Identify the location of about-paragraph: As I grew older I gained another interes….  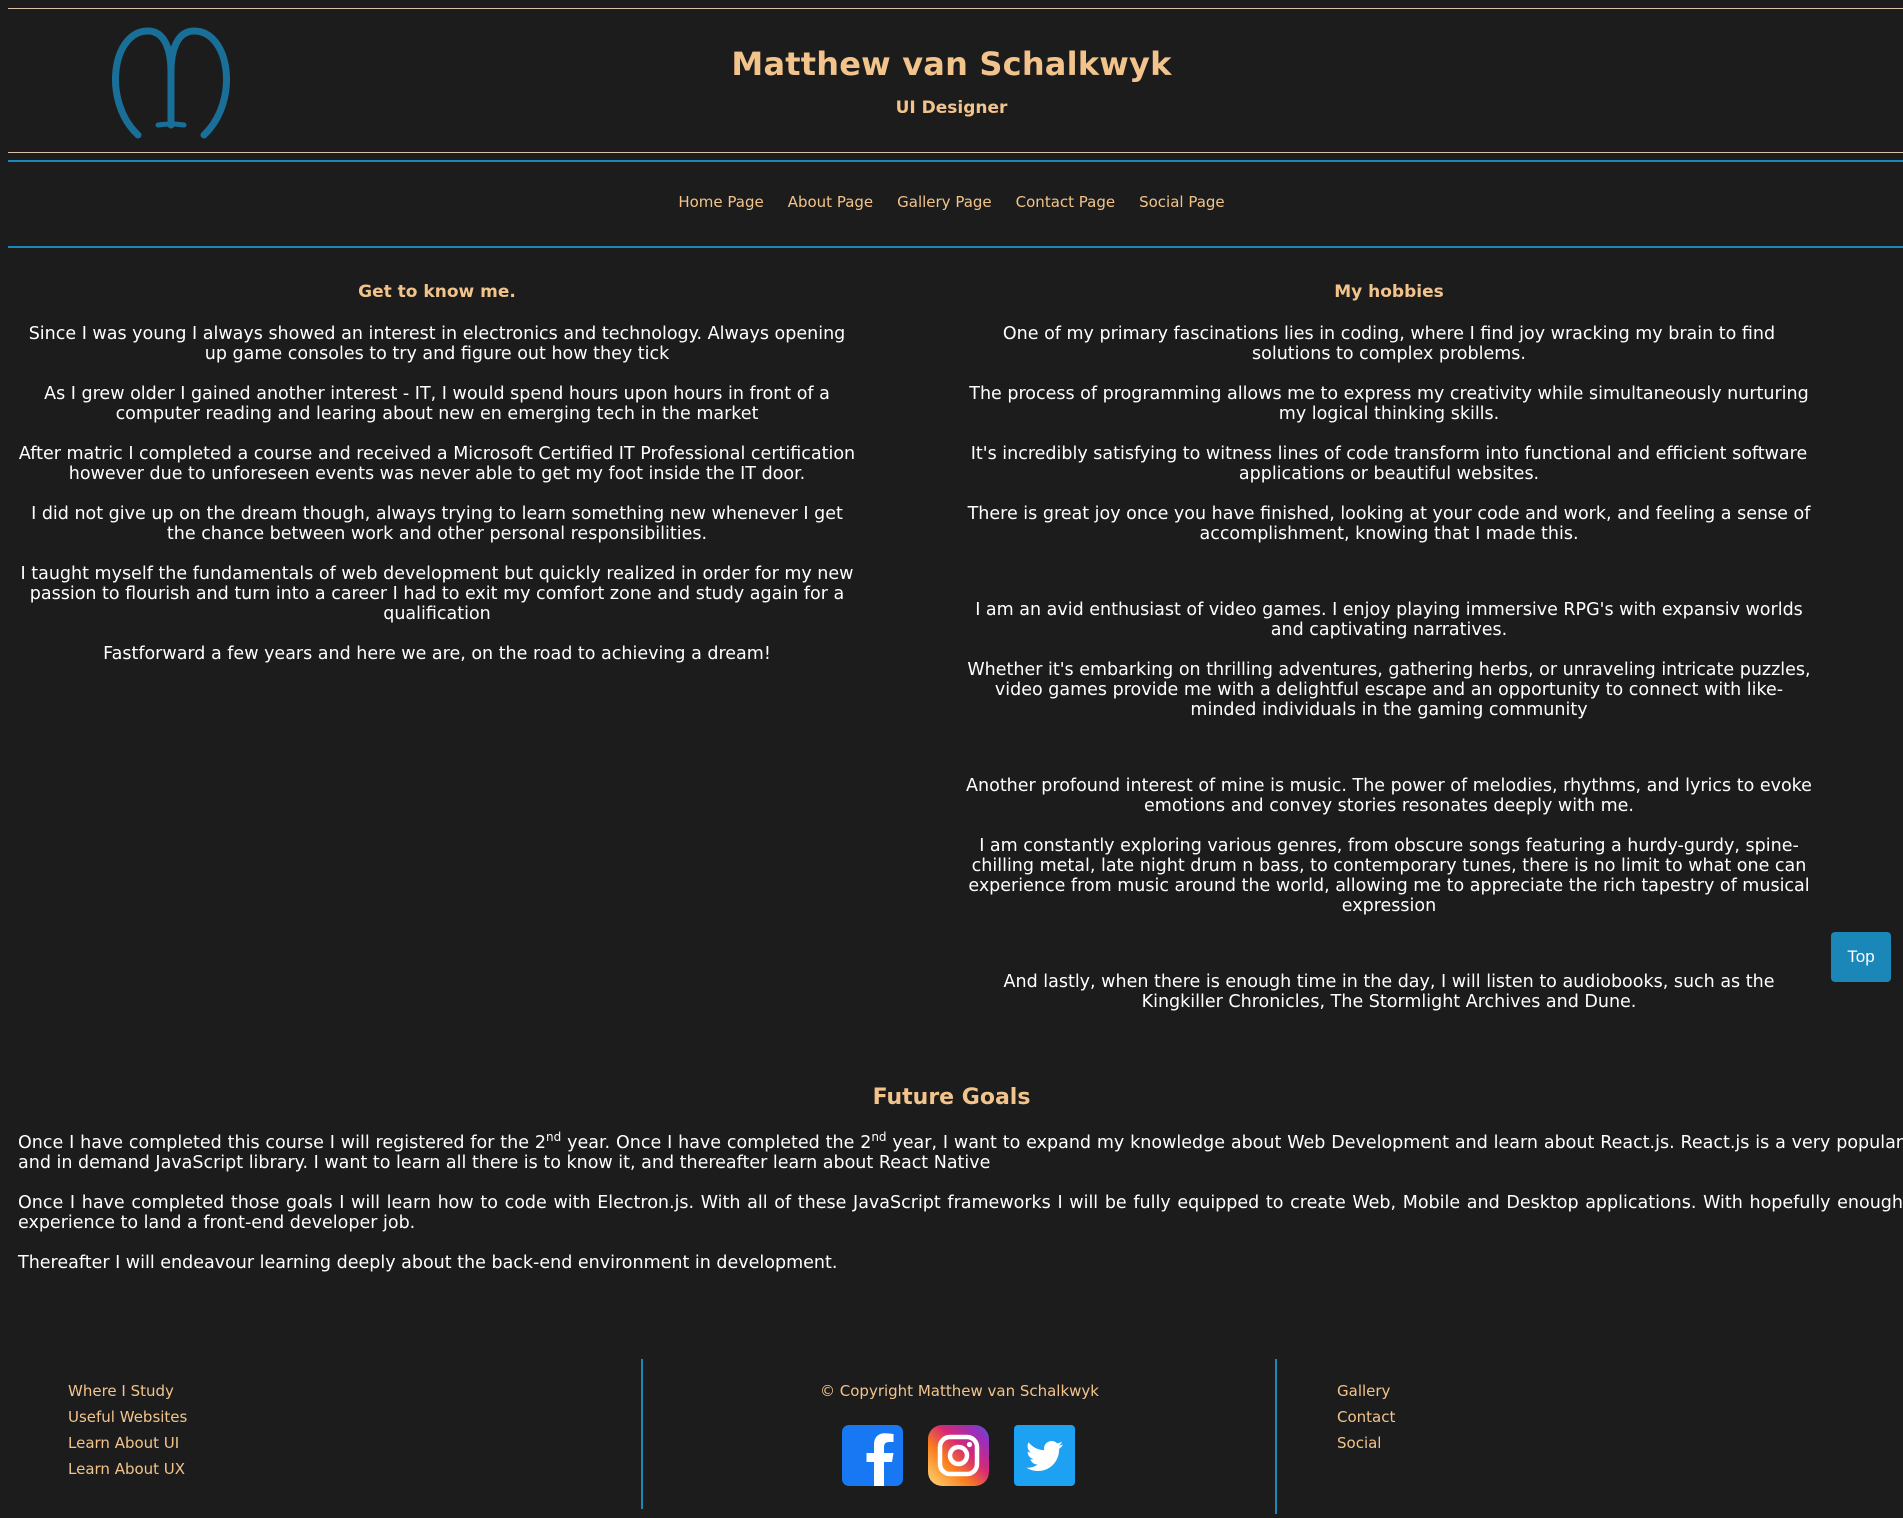
(437, 404).